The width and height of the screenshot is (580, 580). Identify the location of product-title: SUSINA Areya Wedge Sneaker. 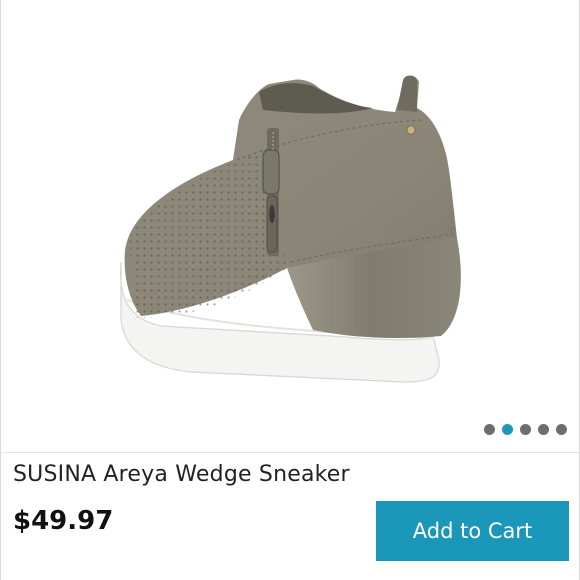
(181, 474).